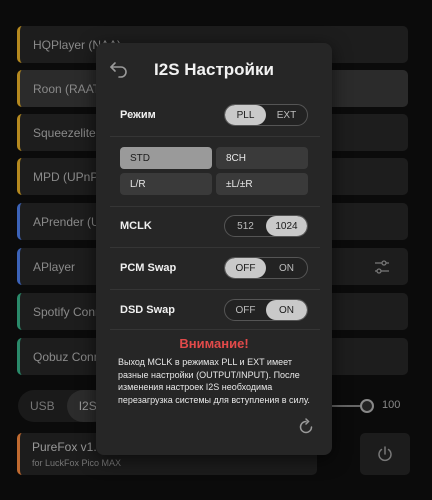  I want to click on channel-button-lr: L/R, so click(166, 184).